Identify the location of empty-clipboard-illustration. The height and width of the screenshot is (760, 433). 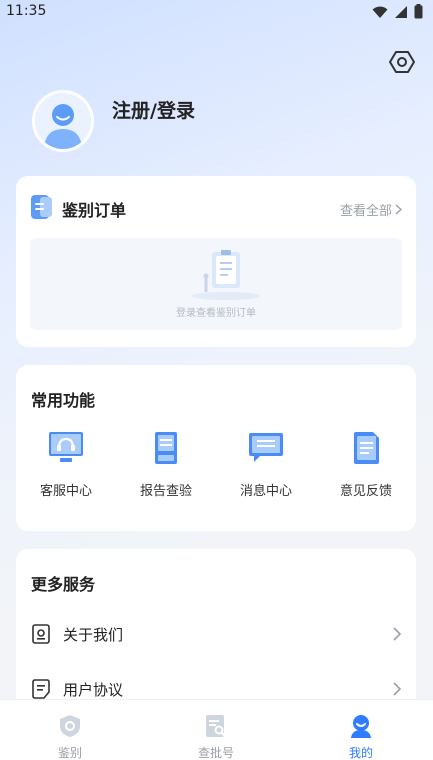
(226, 275).